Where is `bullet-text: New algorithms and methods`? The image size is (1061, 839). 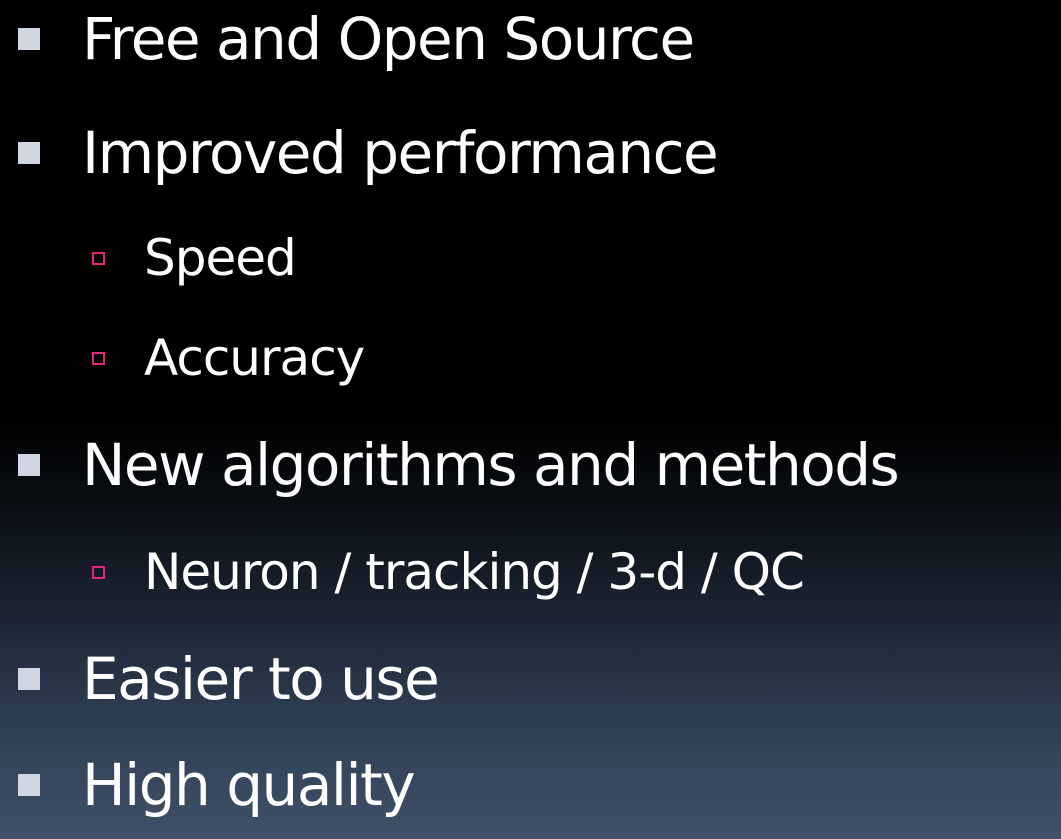 bullet-text: New algorithms and methods is located at coordinates (491, 465).